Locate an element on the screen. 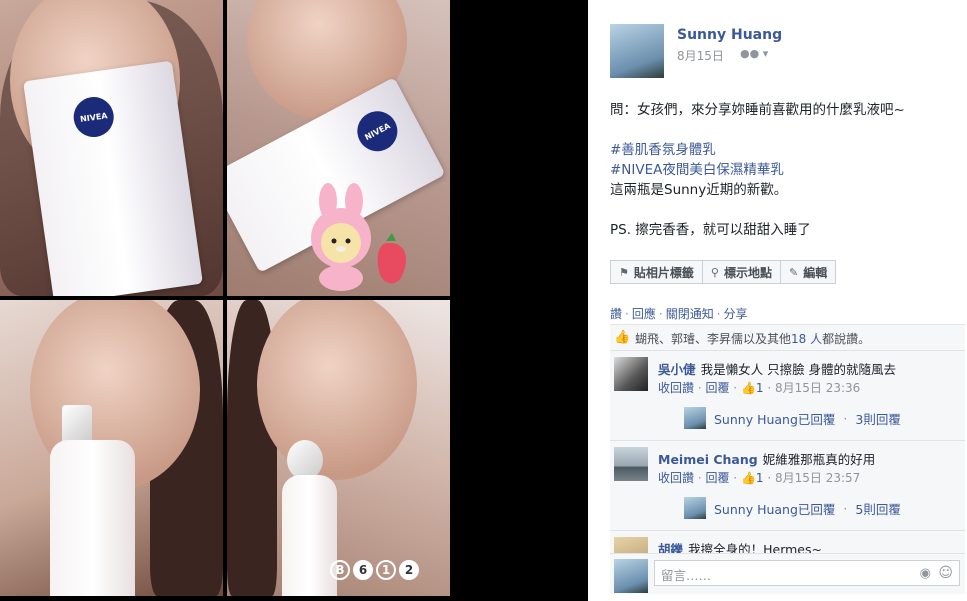  emoji-icon: ☺ is located at coordinates (945, 573).